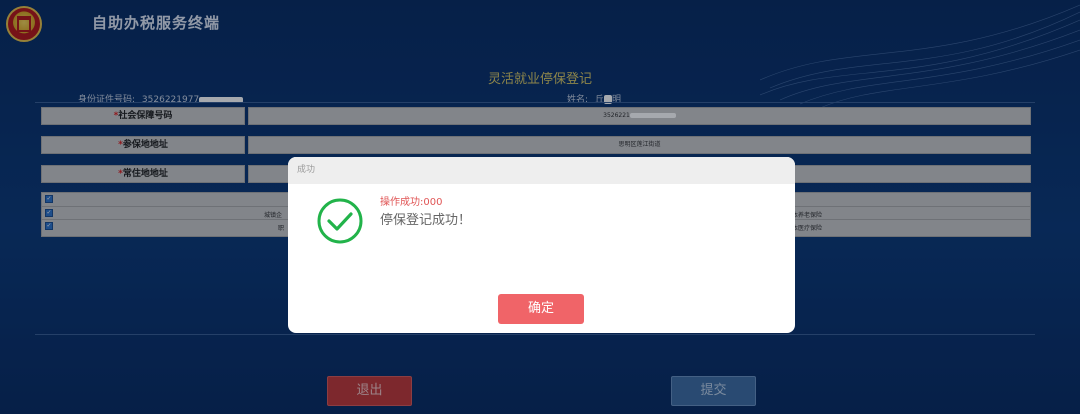 The width and height of the screenshot is (1080, 414). Describe the element at coordinates (426, 220) in the screenshot. I see `success-message: 停保登记成功！` at that location.